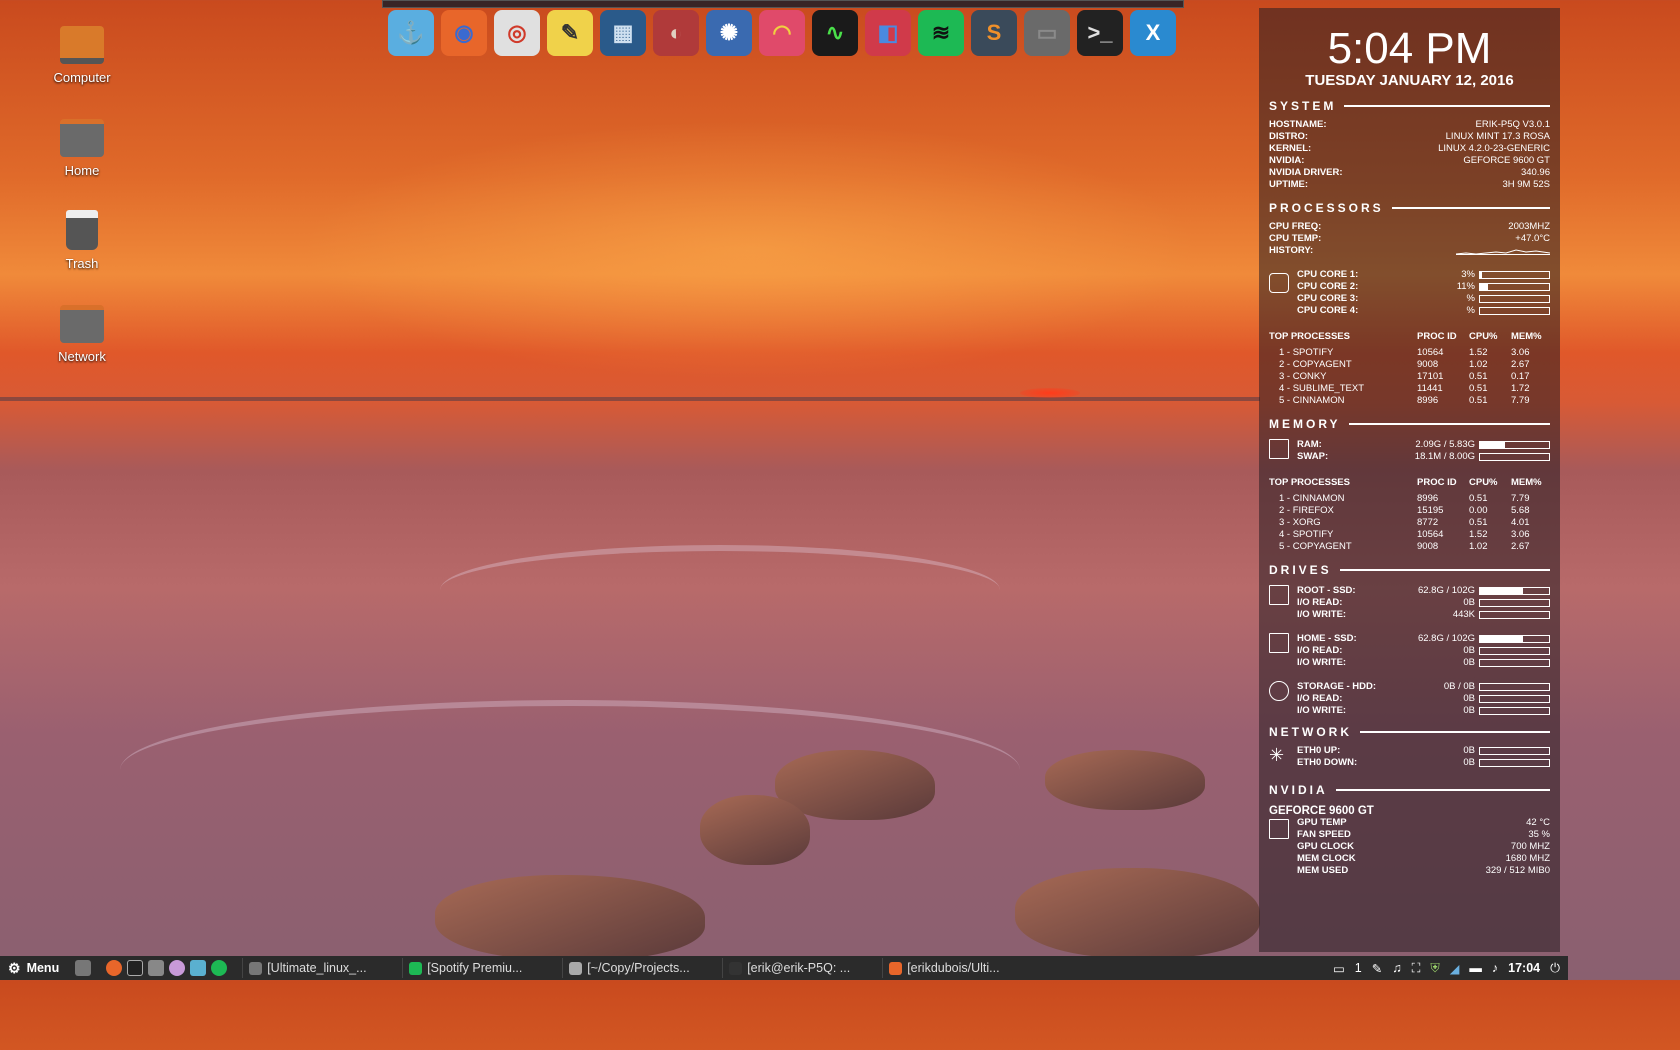 The width and height of the screenshot is (1680, 1050). Describe the element at coordinates (1423, 687) in the screenshot. I see `drive-row: STORAGE - HDD: 0B / 0B` at that location.